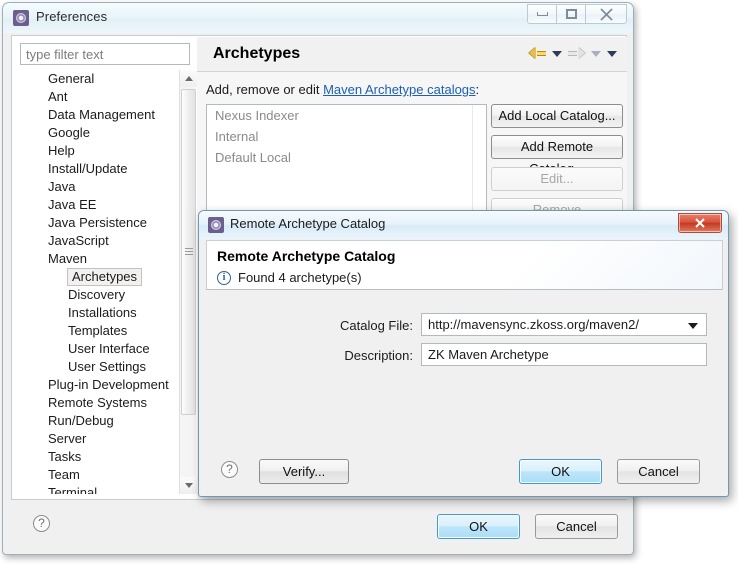  Describe the element at coordinates (257, 53) in the screenshot. I see `page-title: Archetypes` at that location.